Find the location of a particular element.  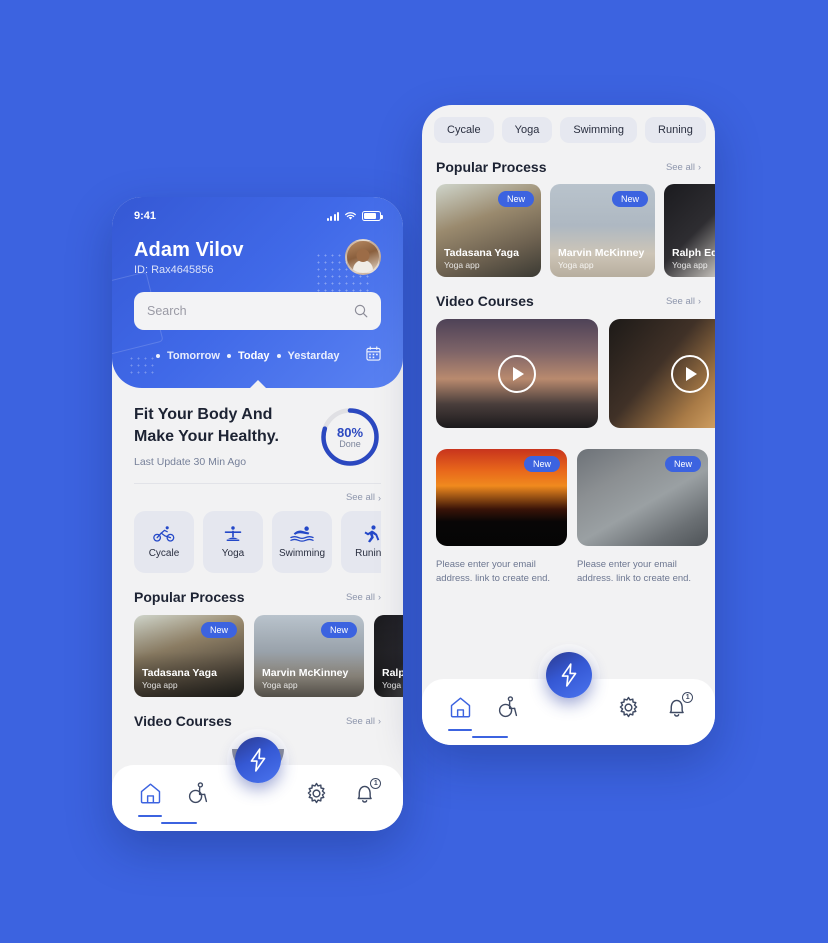

progress-percent: 80% is located at coordinates (350, 432).